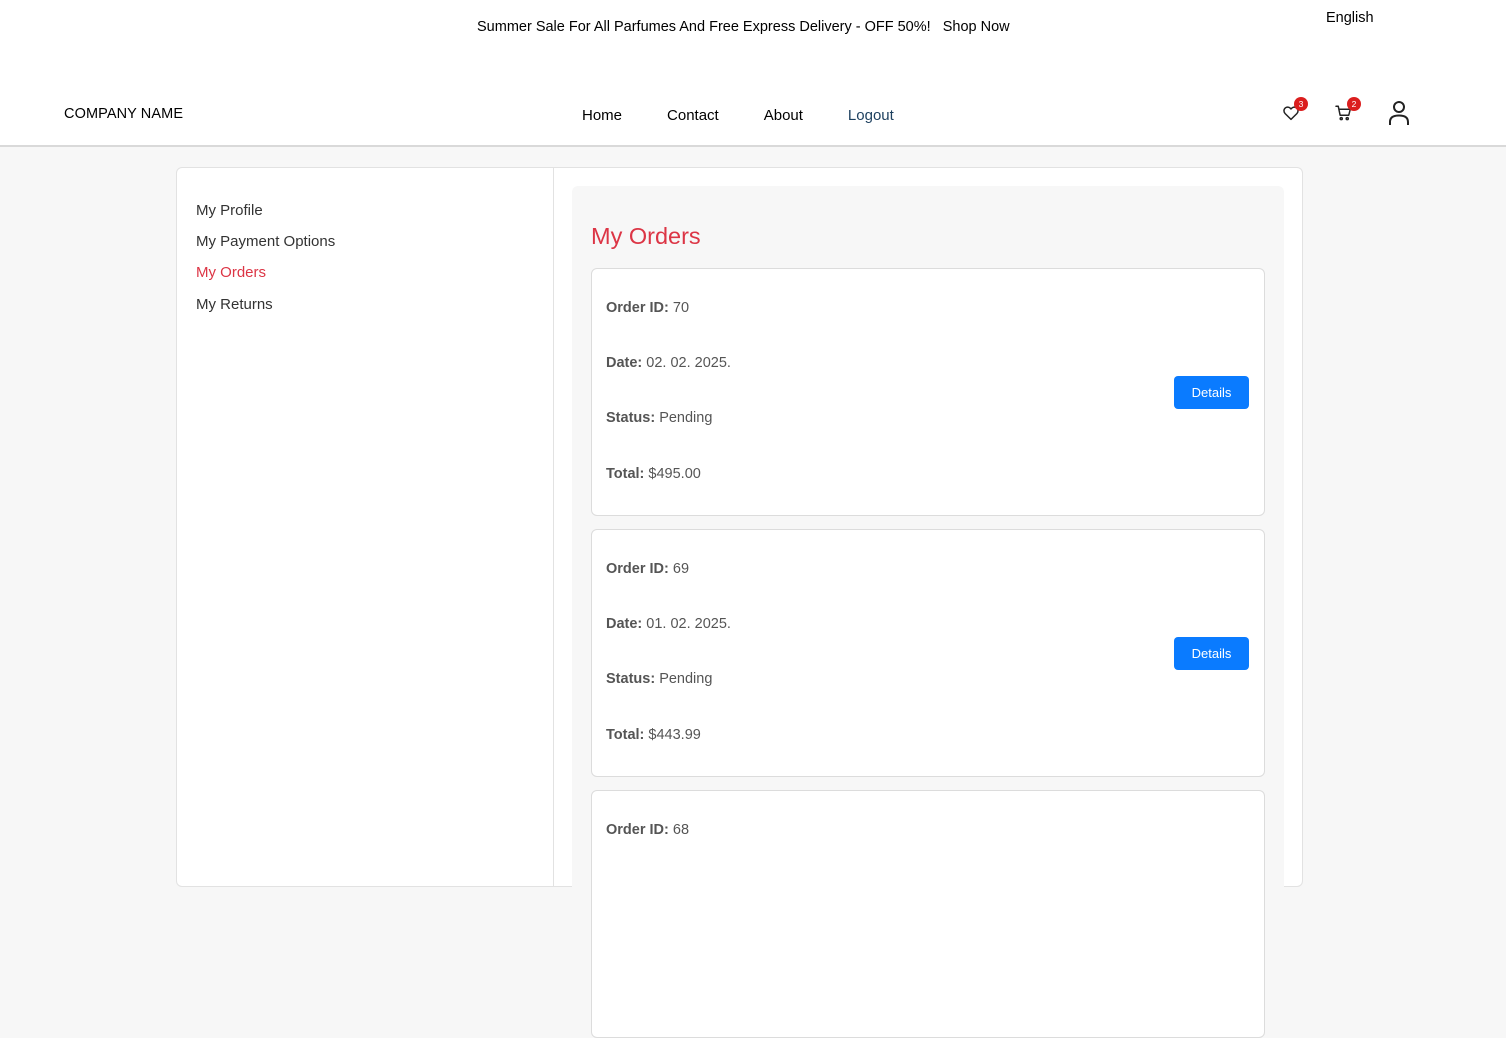 The width and height of the screenshot is (1506, 1038). I want to click on page-title: My Orders, so click(646, 236).